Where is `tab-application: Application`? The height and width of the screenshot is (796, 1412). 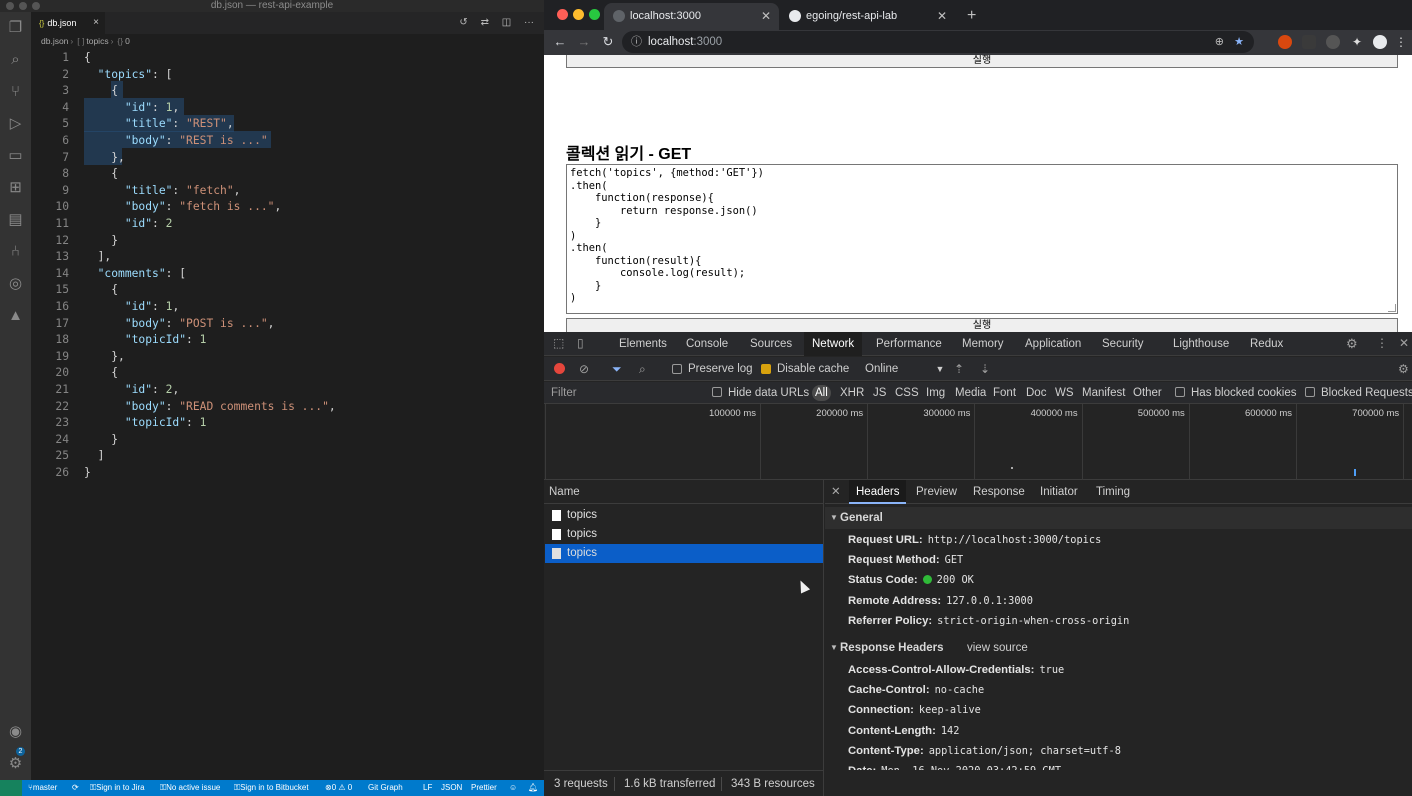 tab-application: Application is located at coordinates (1053, 344).